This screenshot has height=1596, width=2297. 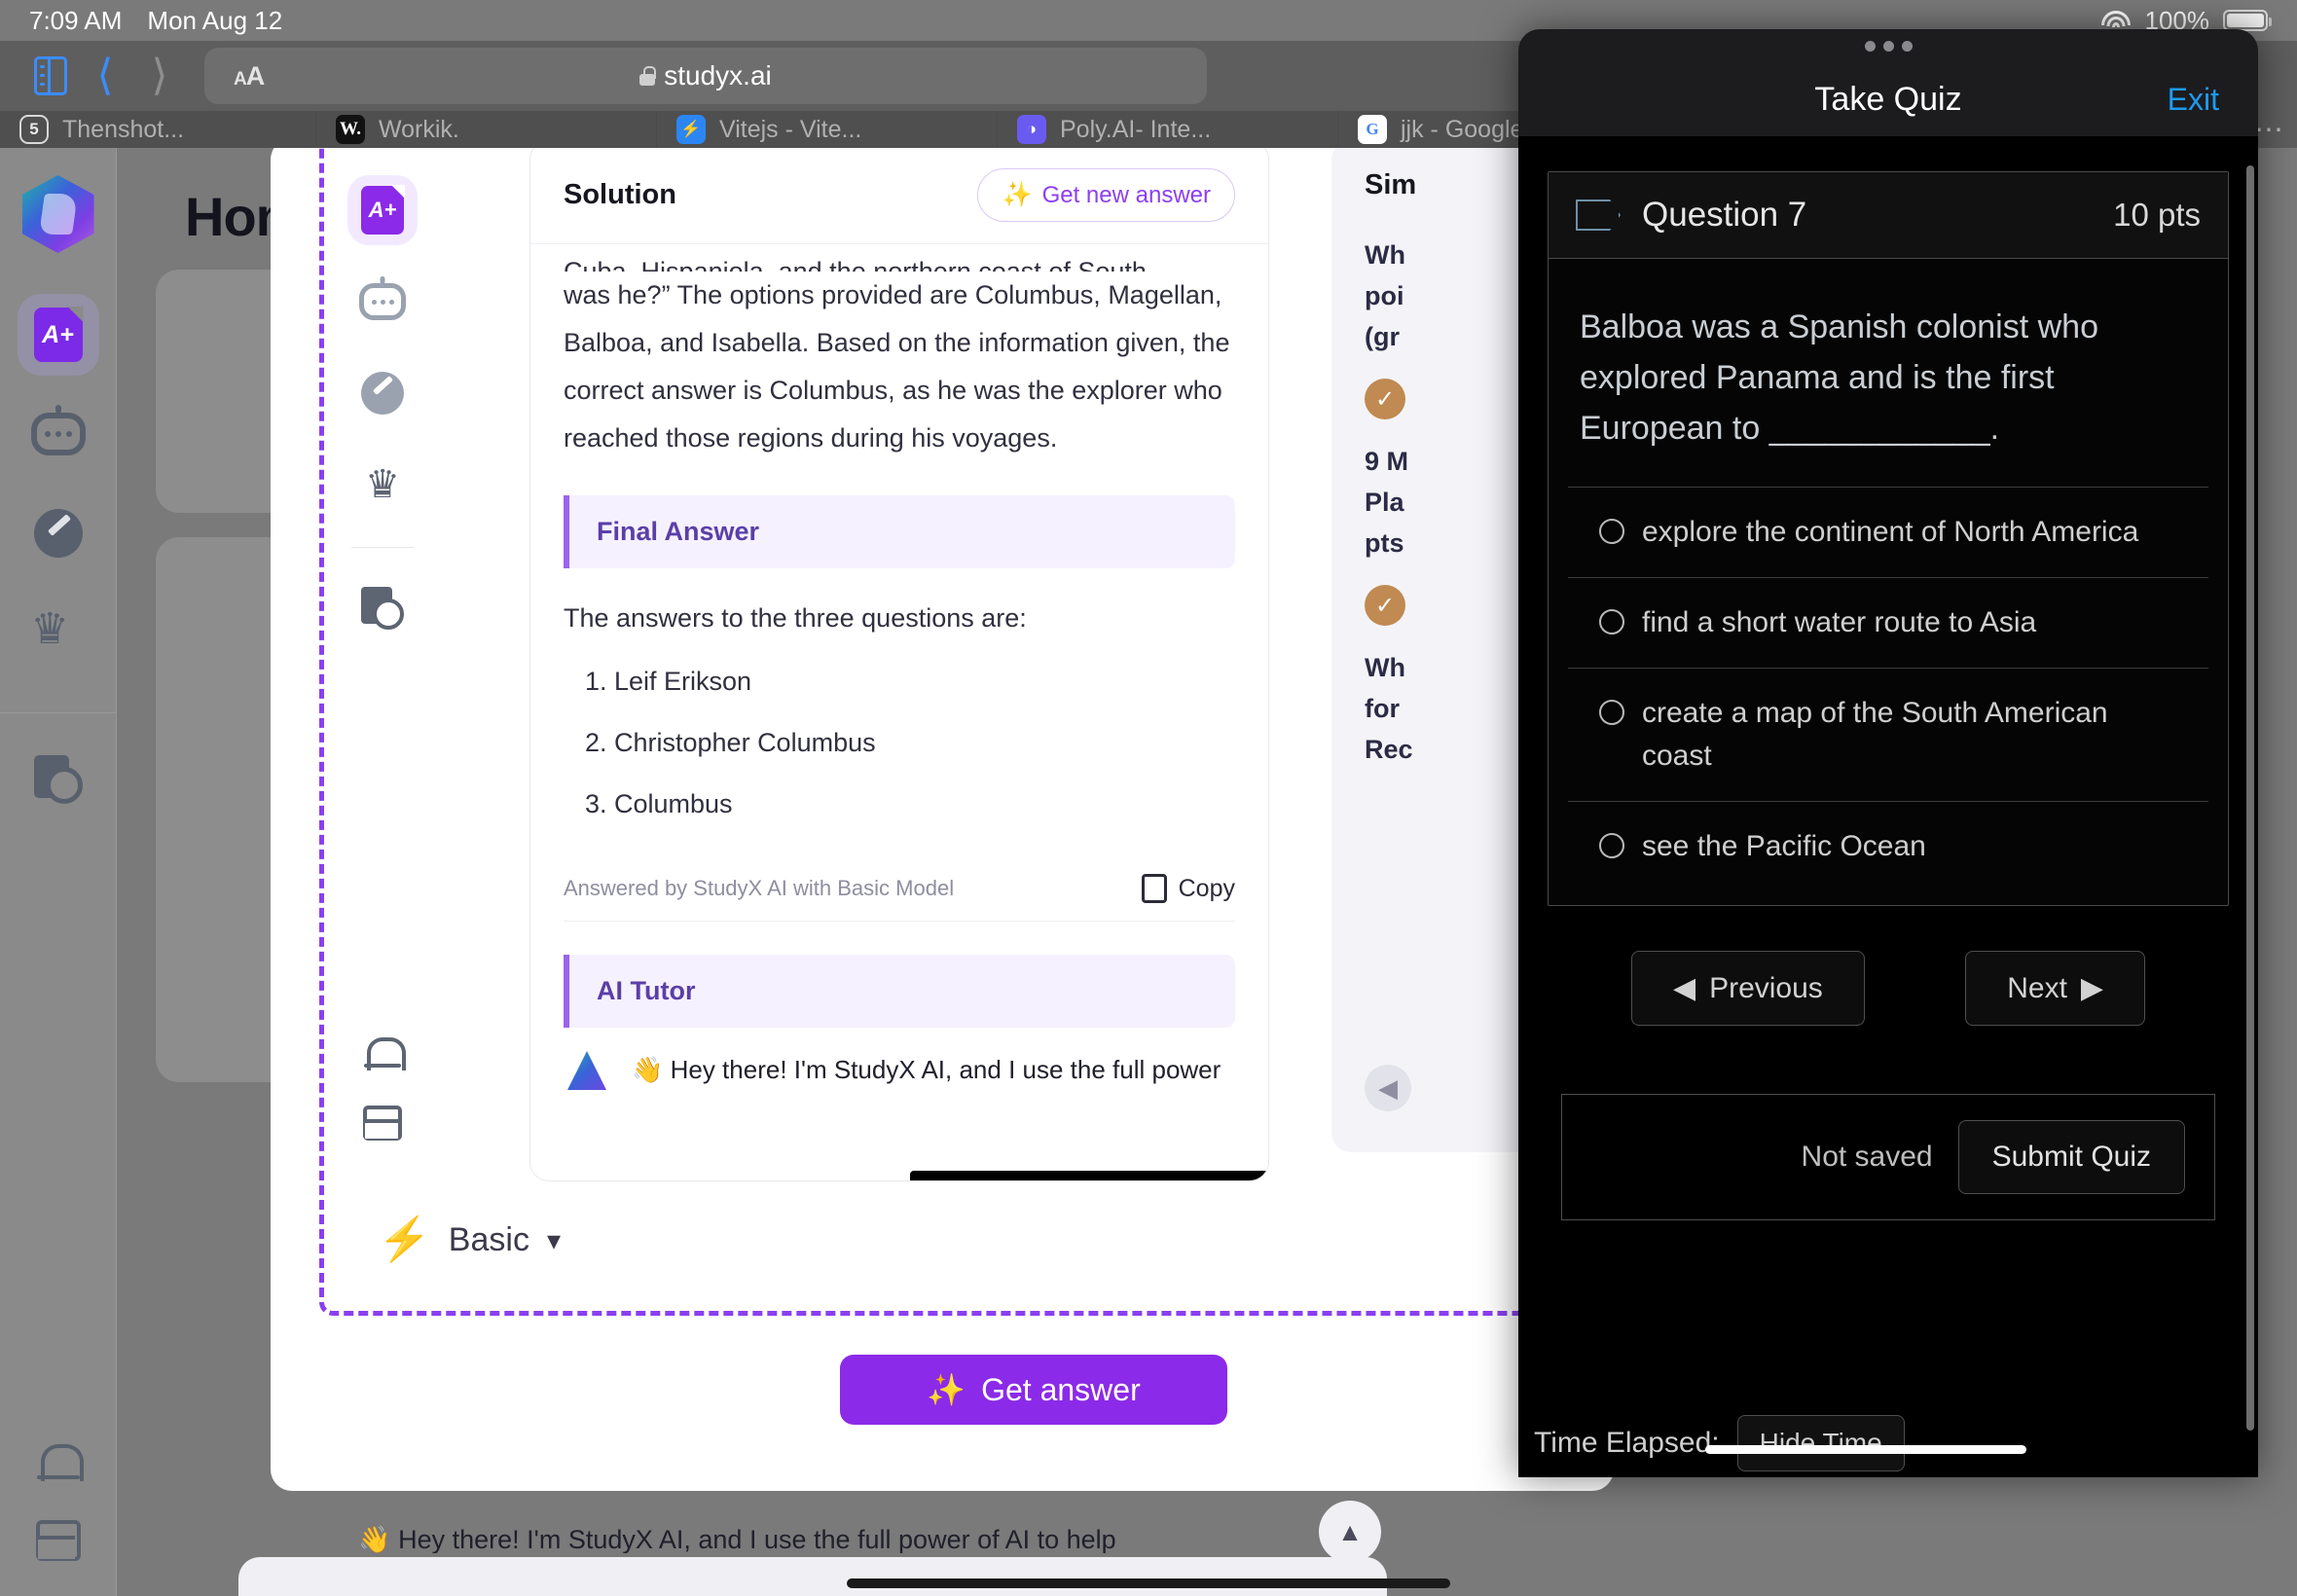 I want to click on rail-item-homework-help: A+, so click(x=382, y=210).